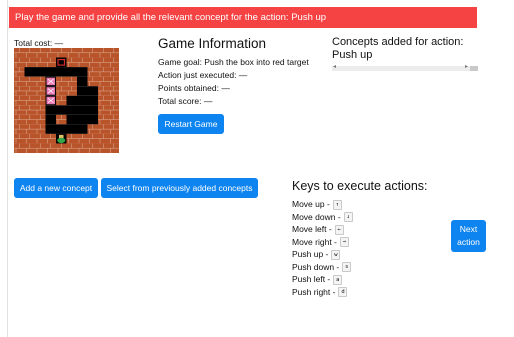  I want to click on key-row: Push up -w, so click(316, 254).